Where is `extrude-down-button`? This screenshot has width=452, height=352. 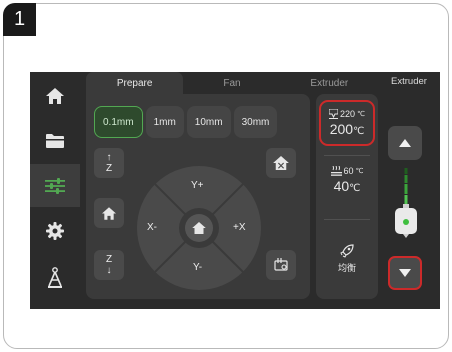 extrude-down-button is located at coordinates (405, 273).